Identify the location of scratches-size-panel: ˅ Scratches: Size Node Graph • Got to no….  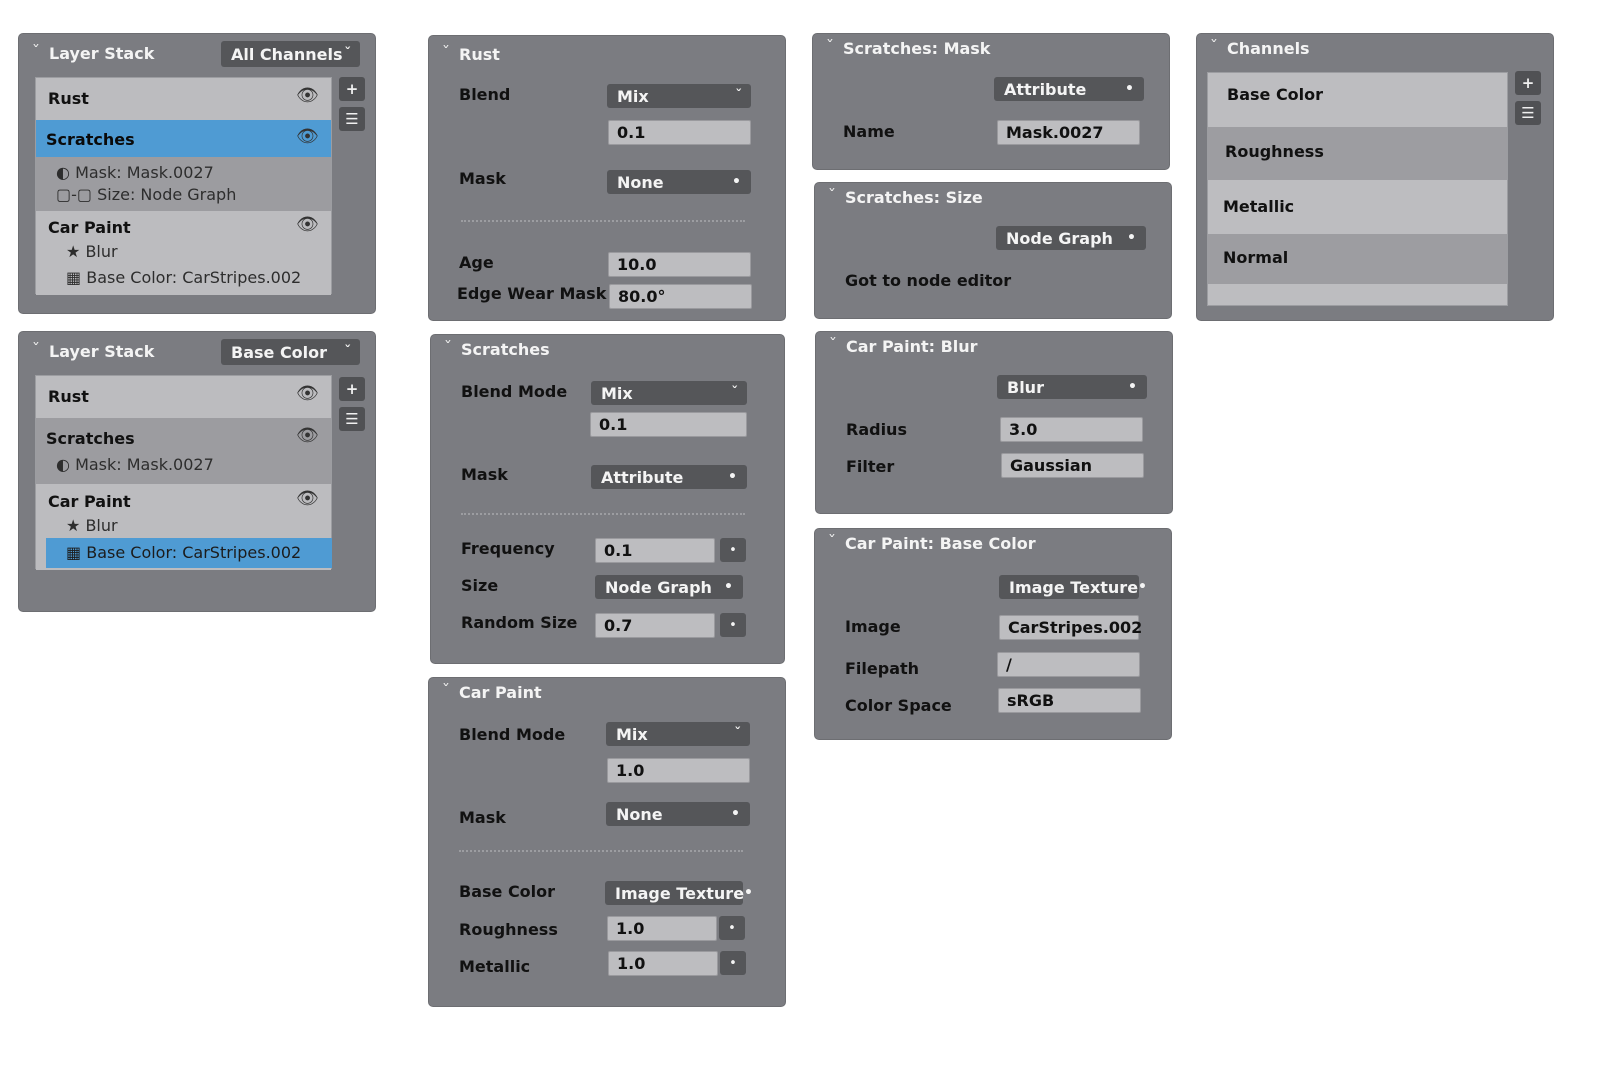
(993, 250).